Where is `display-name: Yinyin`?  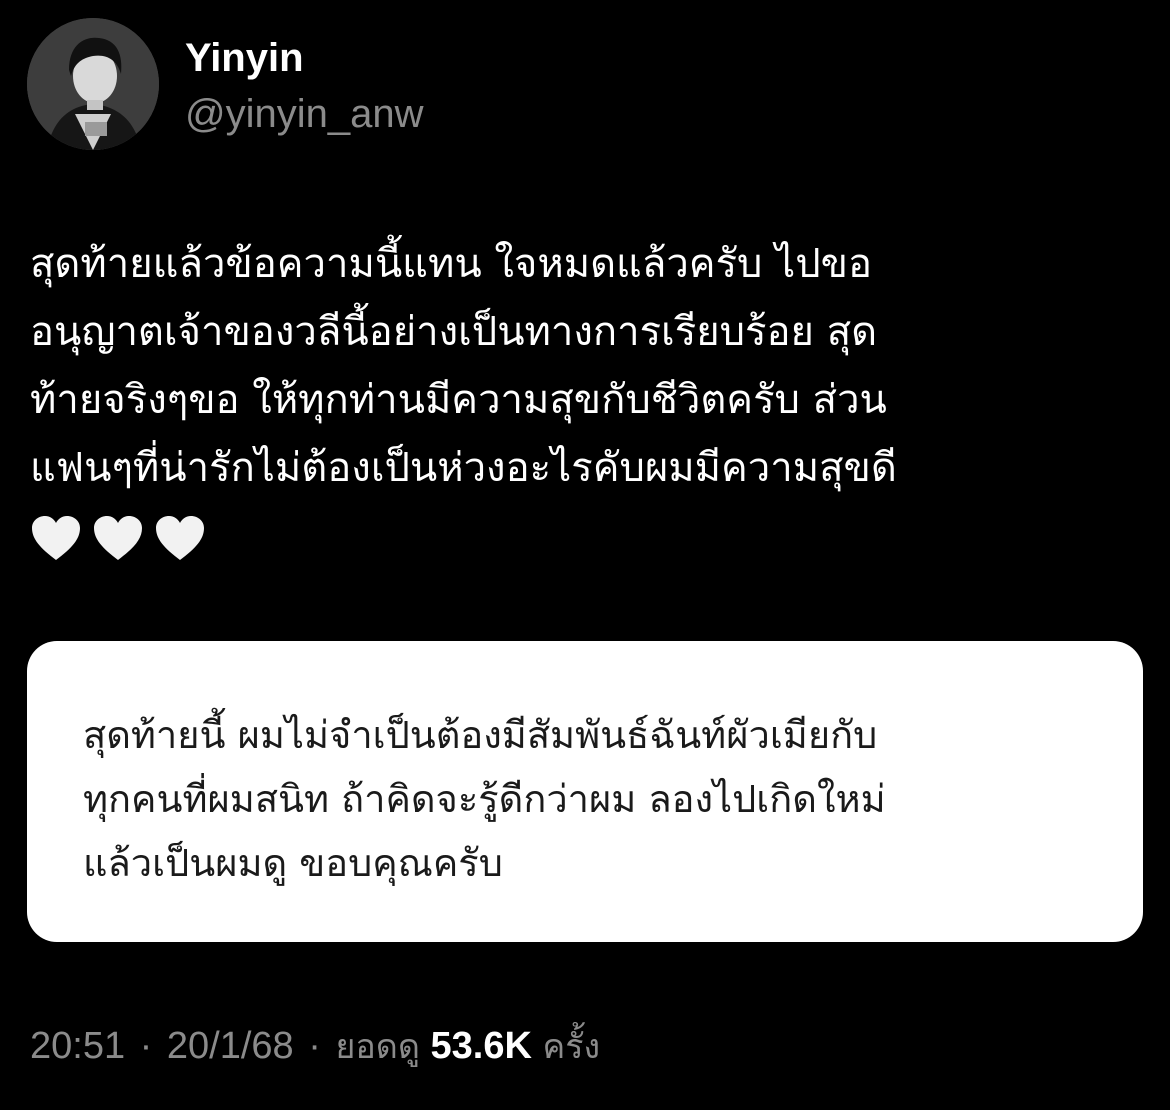
display-name: Yinyin is located at coordinates (244, 58).